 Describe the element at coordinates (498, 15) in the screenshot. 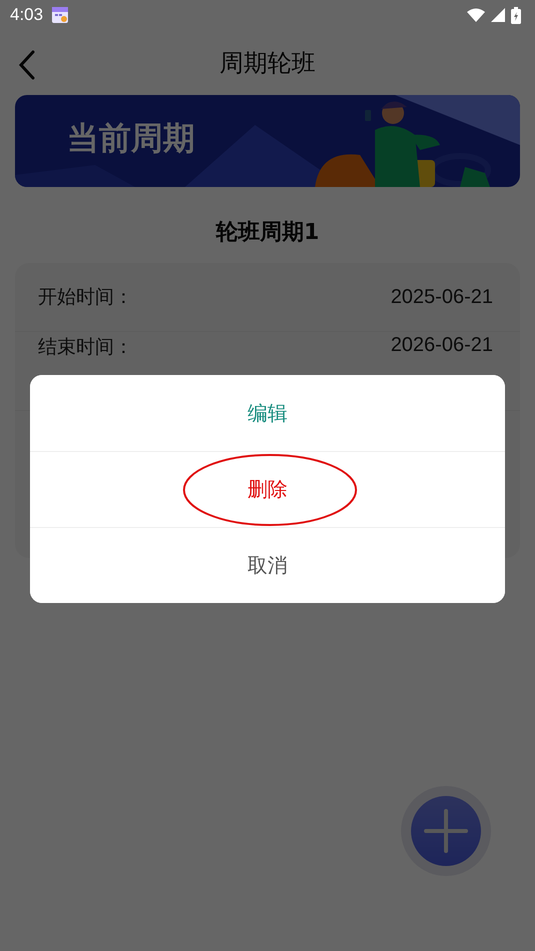

I see `signal-icon` at that location.